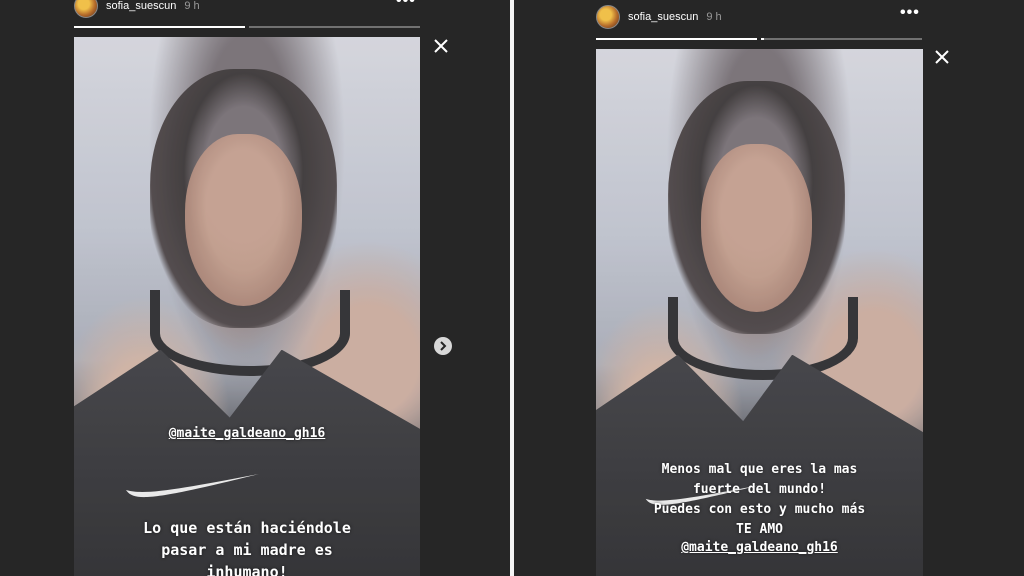 The height and width of the screenshot is (576, 1024). What do you see at coordinates (759, 469) in the screenshot?
I see `caption-line: Menos mal que eres la mas` at bounding box center [759, 469].